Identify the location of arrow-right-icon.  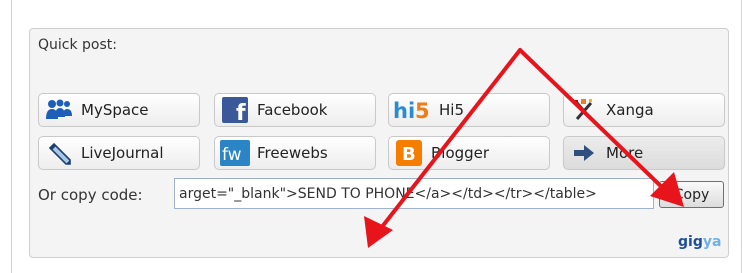
(584, 153).